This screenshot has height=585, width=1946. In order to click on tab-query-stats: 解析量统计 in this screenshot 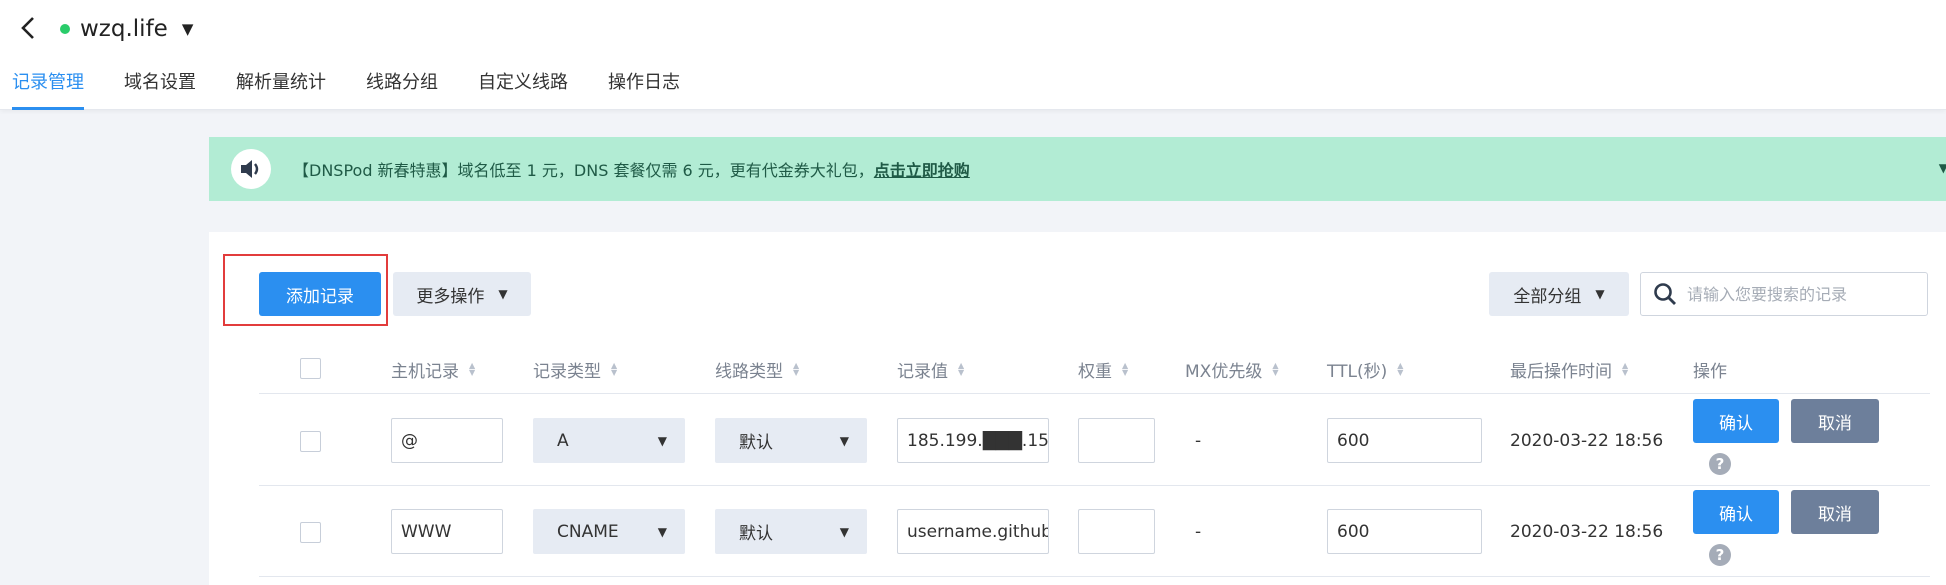, I will do `click(281, 88)`.